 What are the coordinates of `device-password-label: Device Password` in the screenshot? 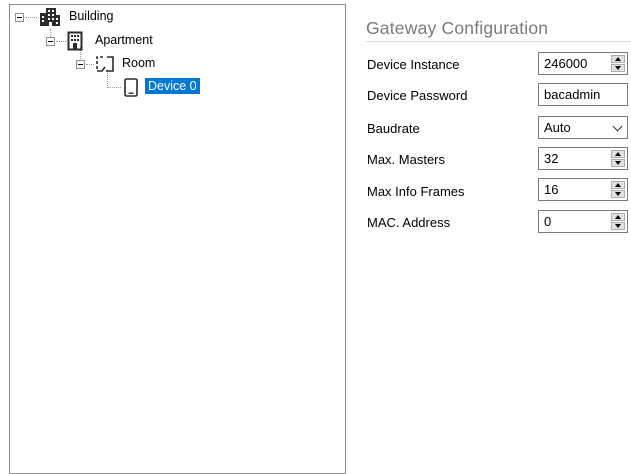 It's located at (417, 95).